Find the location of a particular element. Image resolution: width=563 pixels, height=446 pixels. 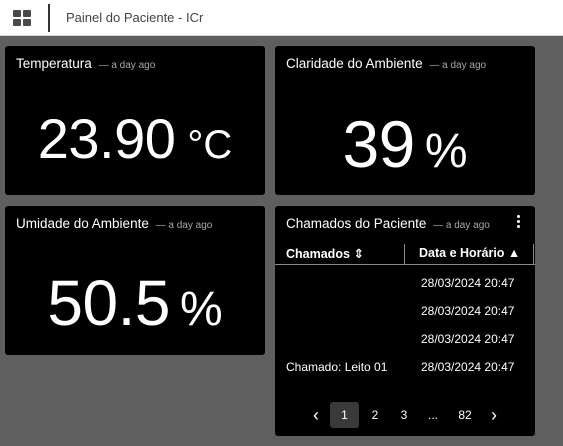

table-header: Chamados ⇕ Data e Horário ▲ is located at coordinates (405, 254).